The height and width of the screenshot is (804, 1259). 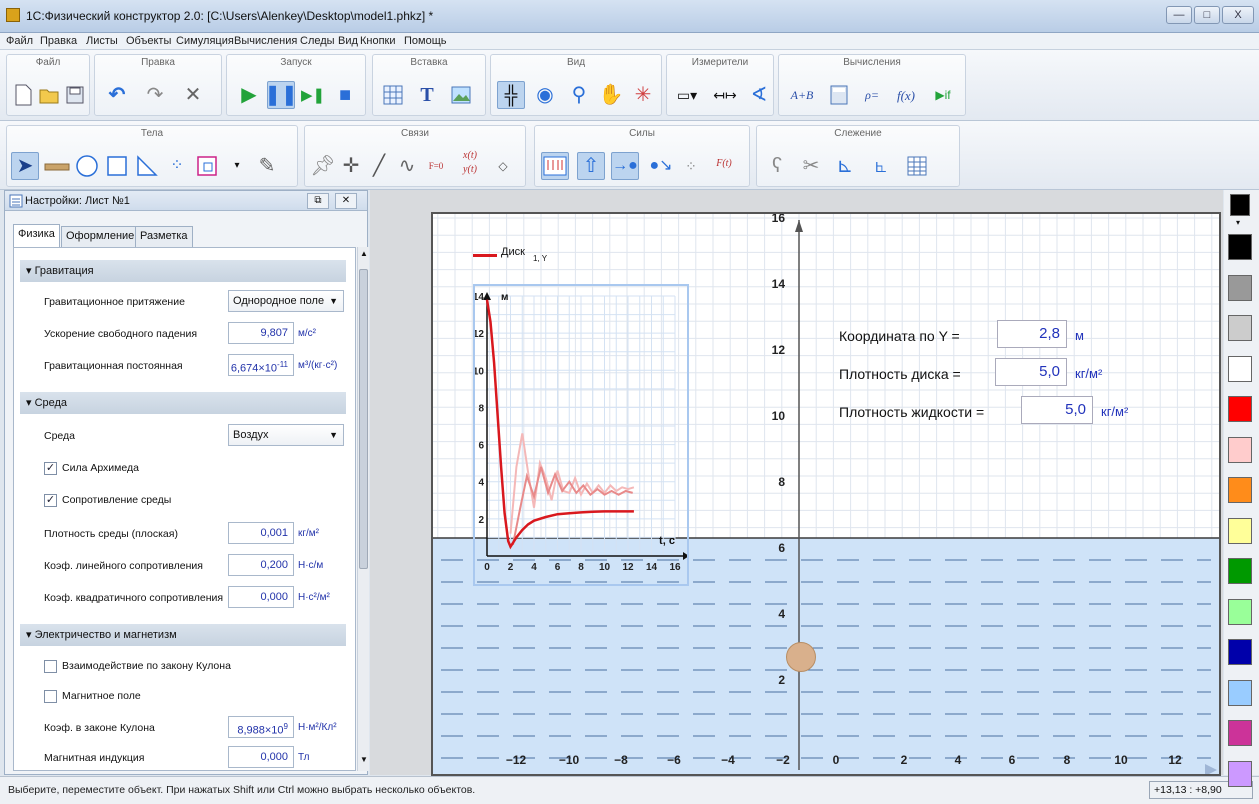 I want to click on panel-close-button: ✕, so click(x=346, y=201).